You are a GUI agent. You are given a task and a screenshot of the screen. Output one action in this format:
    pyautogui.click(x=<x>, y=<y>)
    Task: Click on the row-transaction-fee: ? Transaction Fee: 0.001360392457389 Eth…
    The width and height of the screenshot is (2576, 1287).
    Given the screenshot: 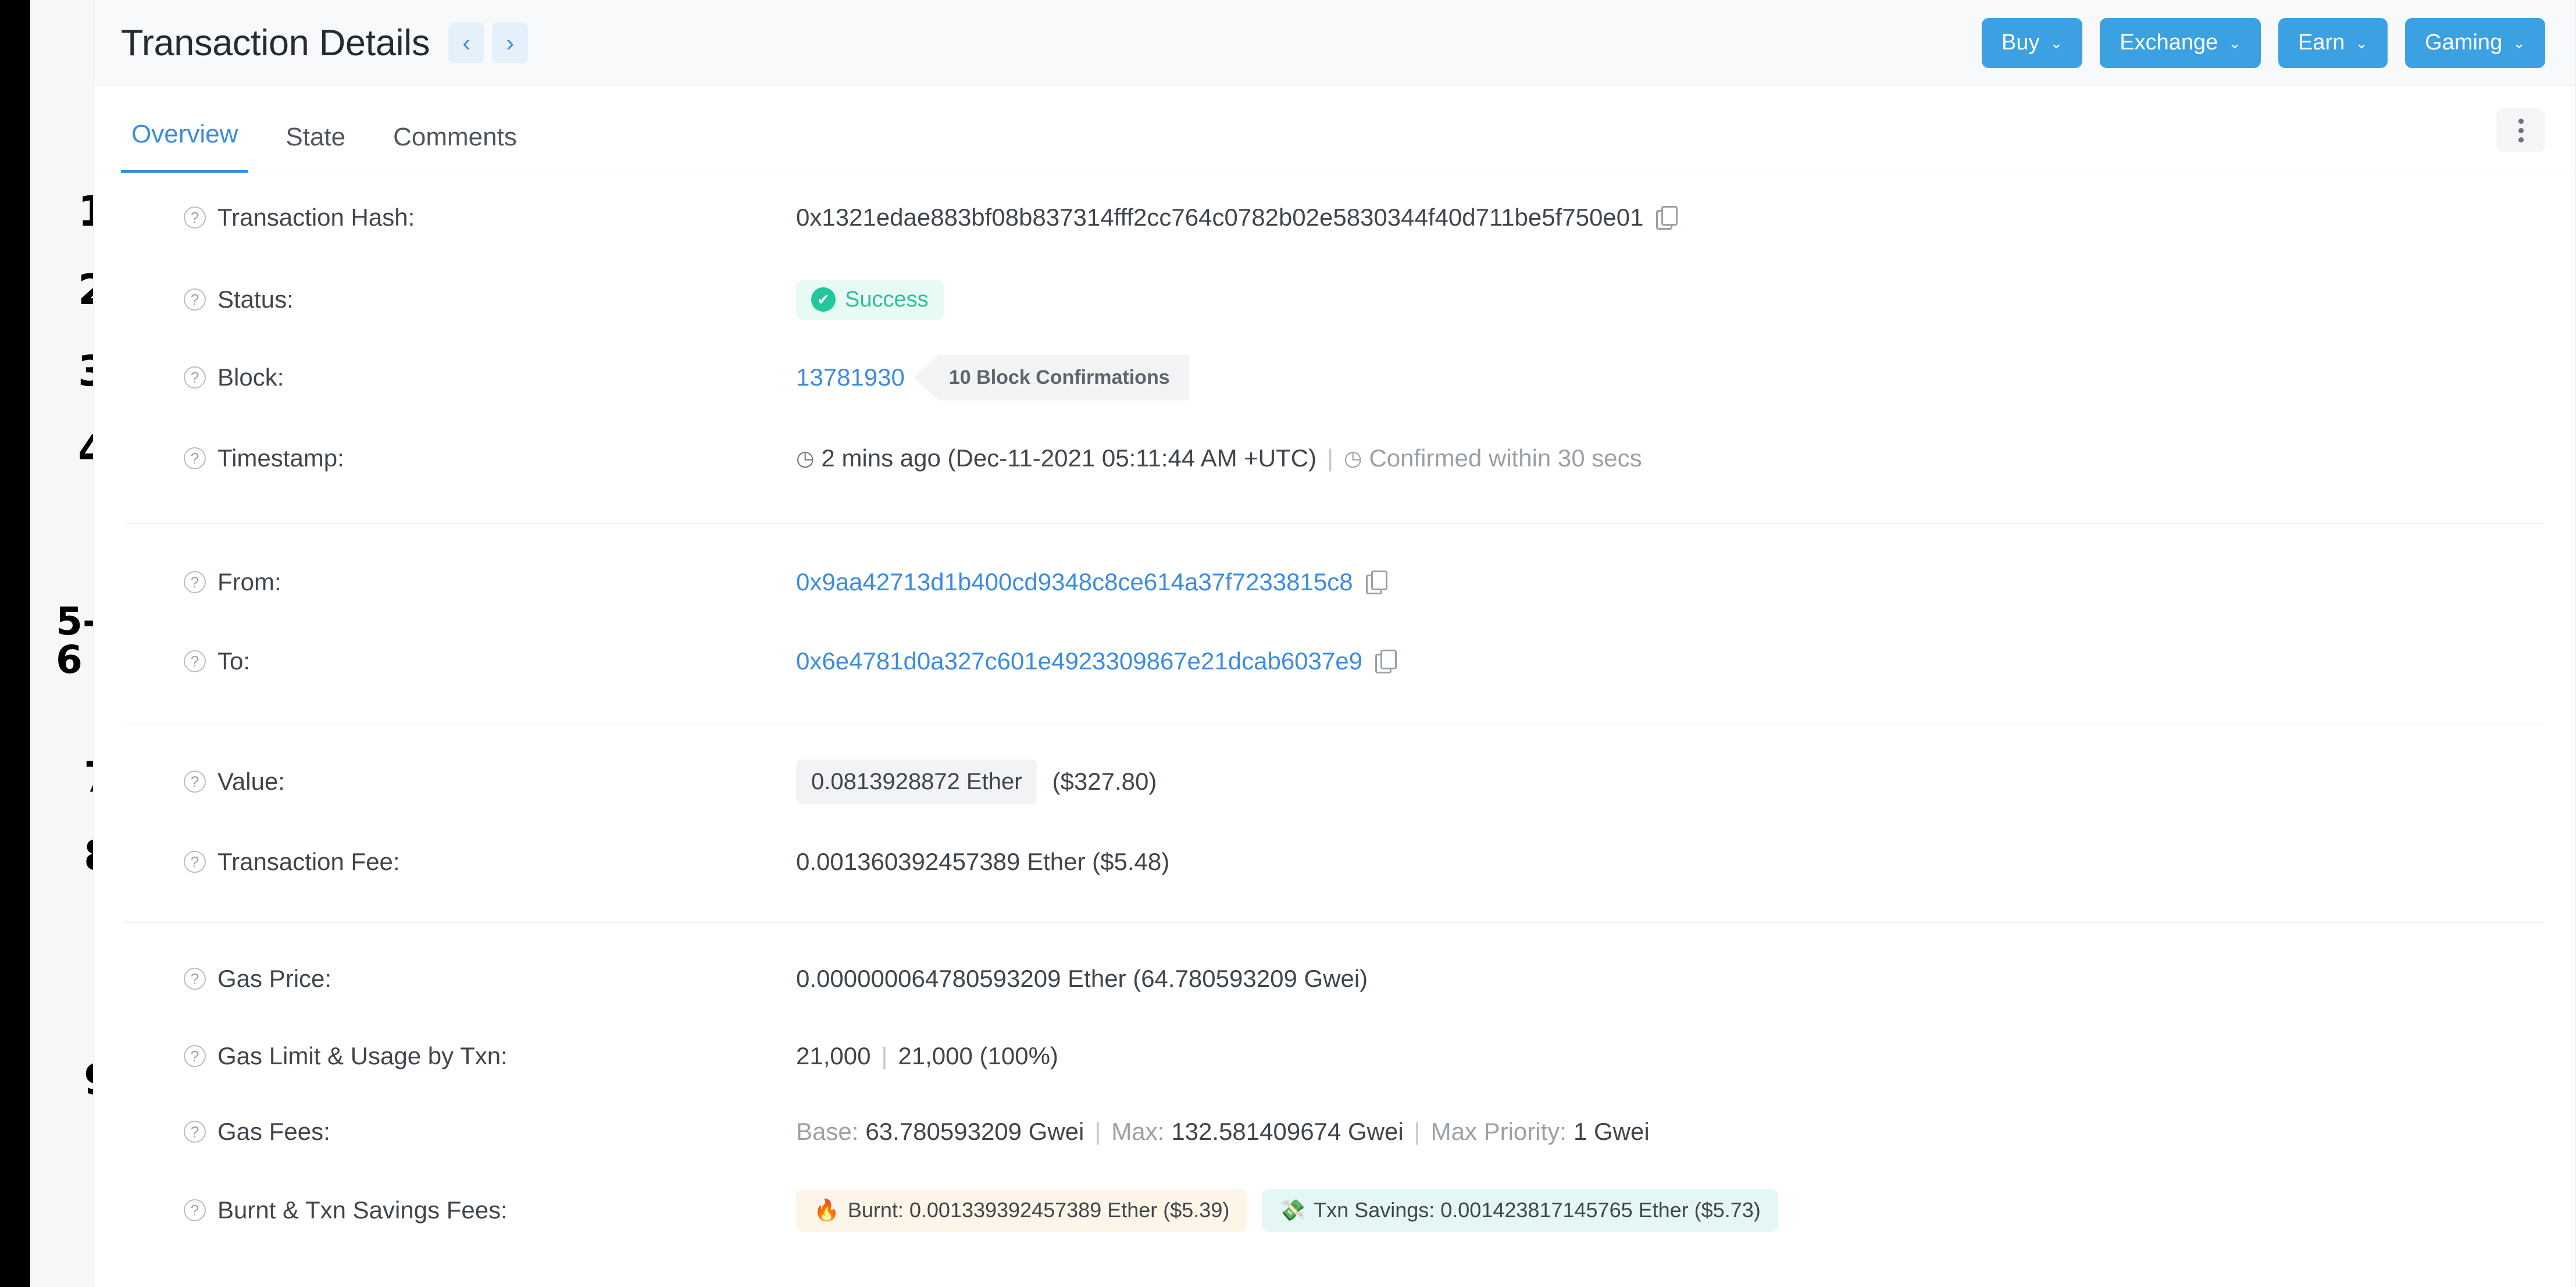 What is the action you would take?
    pyautogui.click(x=1335, y=861)
    